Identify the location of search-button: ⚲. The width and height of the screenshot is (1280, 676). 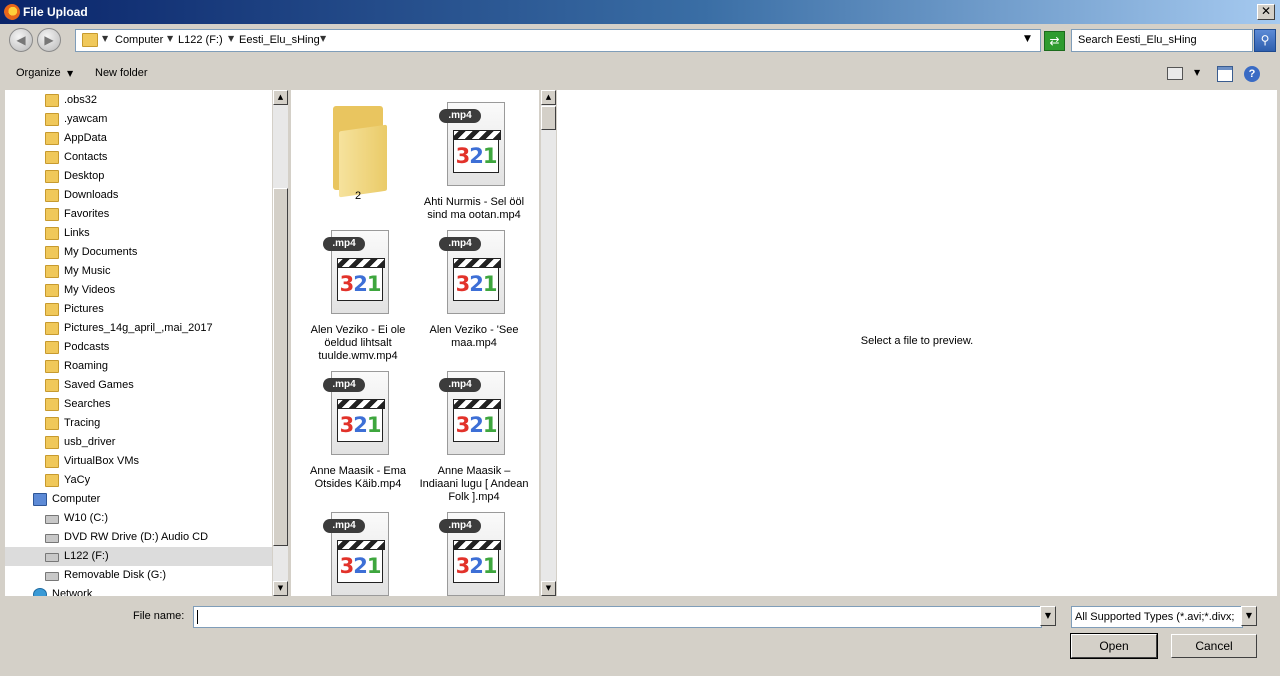
(1265, 40).